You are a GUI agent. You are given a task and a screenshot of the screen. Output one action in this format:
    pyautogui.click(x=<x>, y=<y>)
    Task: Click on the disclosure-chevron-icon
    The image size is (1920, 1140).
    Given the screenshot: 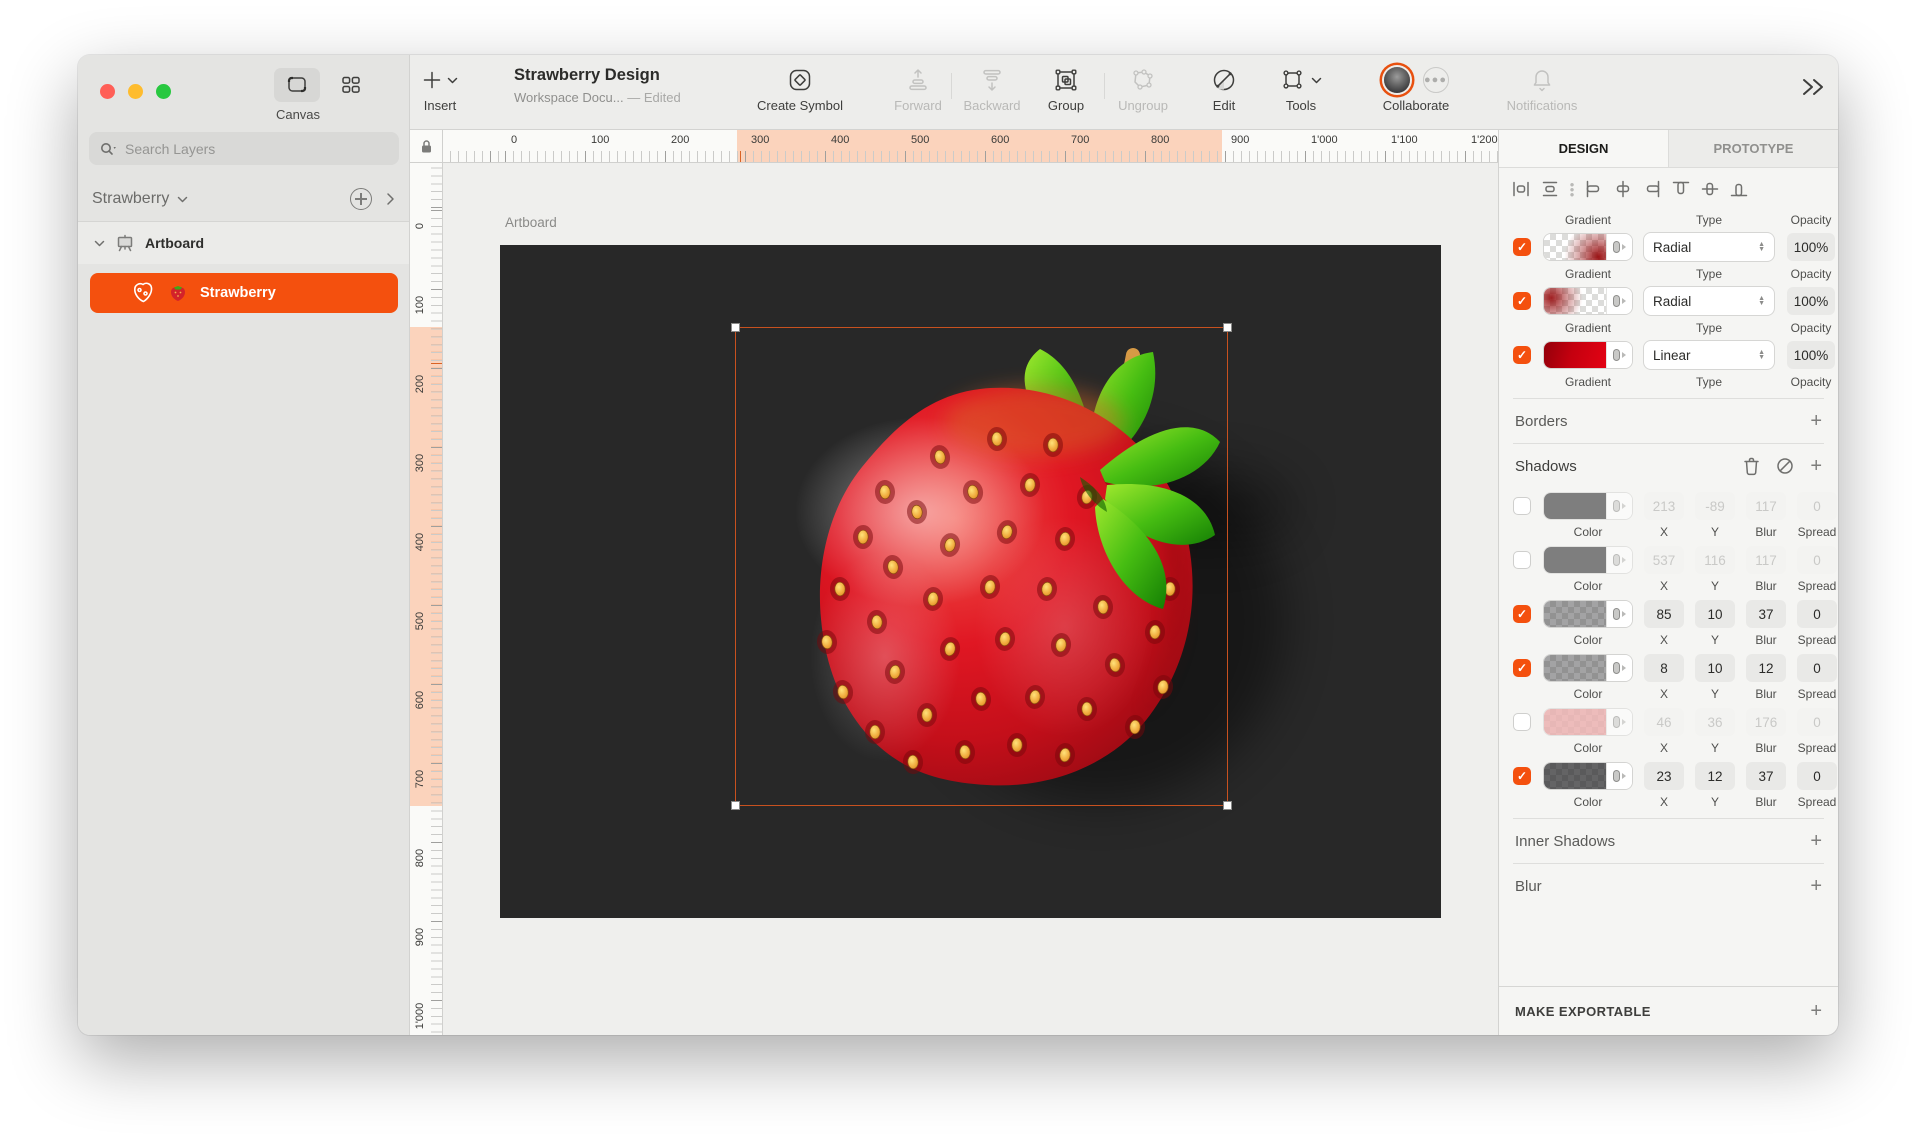 What is the action you would take?
    pyautogui.click(x=99, y=243)
    